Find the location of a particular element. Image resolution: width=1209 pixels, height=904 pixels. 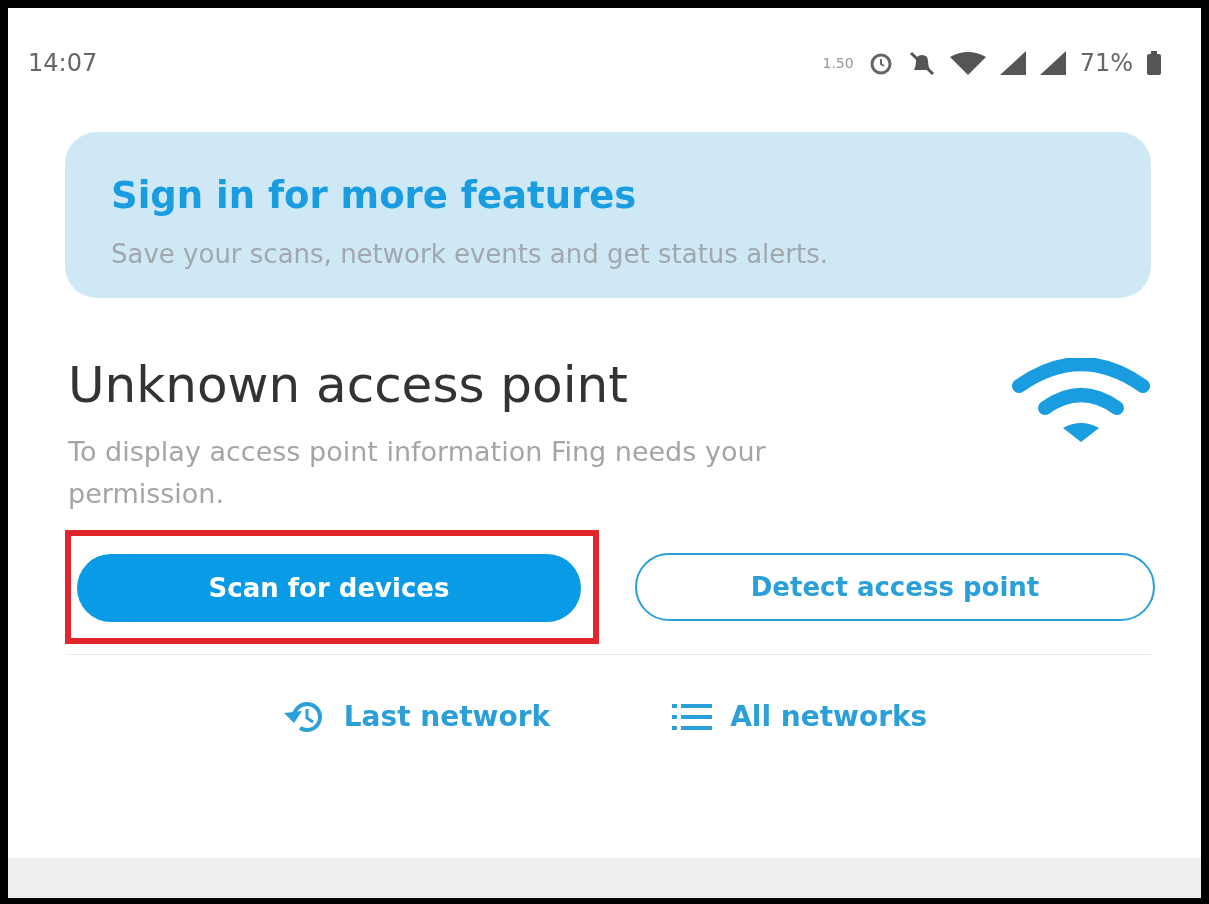

network-speed: 1.50 is located at coordinates (838, 63).